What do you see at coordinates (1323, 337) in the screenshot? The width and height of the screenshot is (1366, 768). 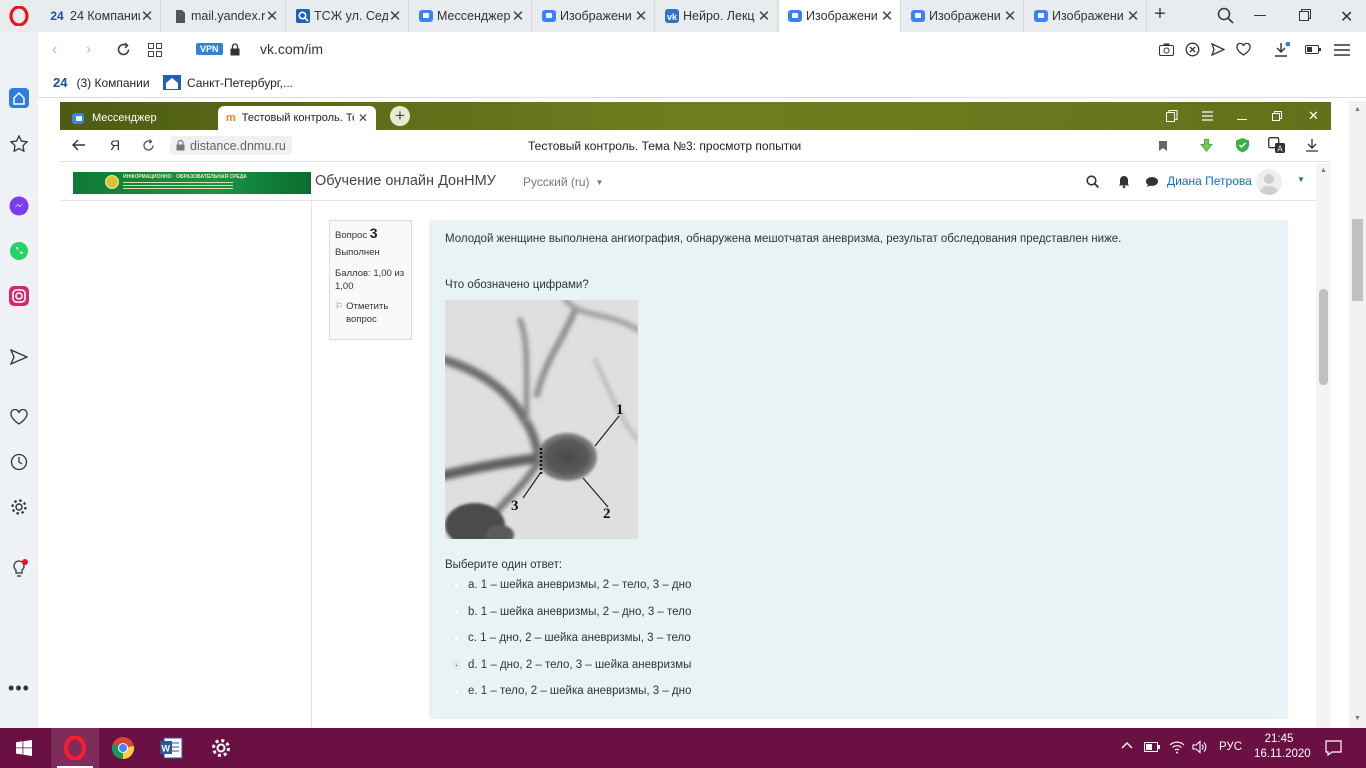 I see `scrollbar-thumb` at bounding box center [1323, 337].